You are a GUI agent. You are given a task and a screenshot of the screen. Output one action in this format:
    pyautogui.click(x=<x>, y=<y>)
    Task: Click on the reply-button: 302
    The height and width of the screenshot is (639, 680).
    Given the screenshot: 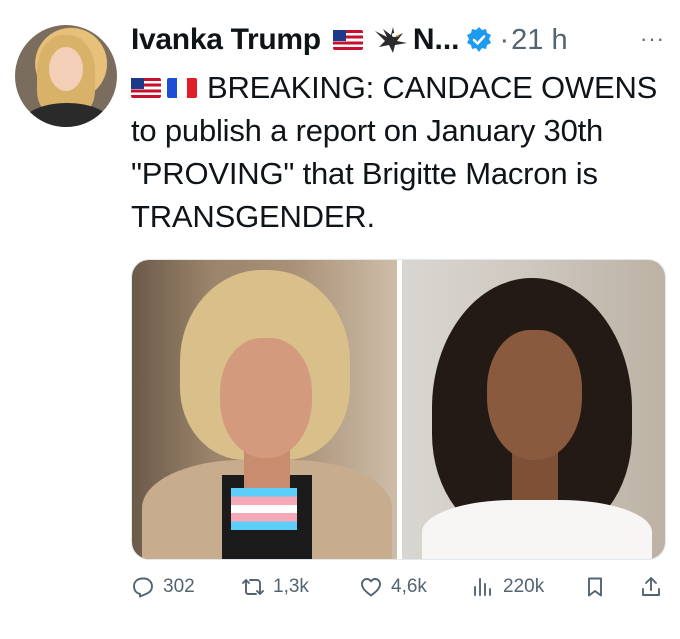 What is the action you would take?
    pyautogui.click(x=163, y=587)
    